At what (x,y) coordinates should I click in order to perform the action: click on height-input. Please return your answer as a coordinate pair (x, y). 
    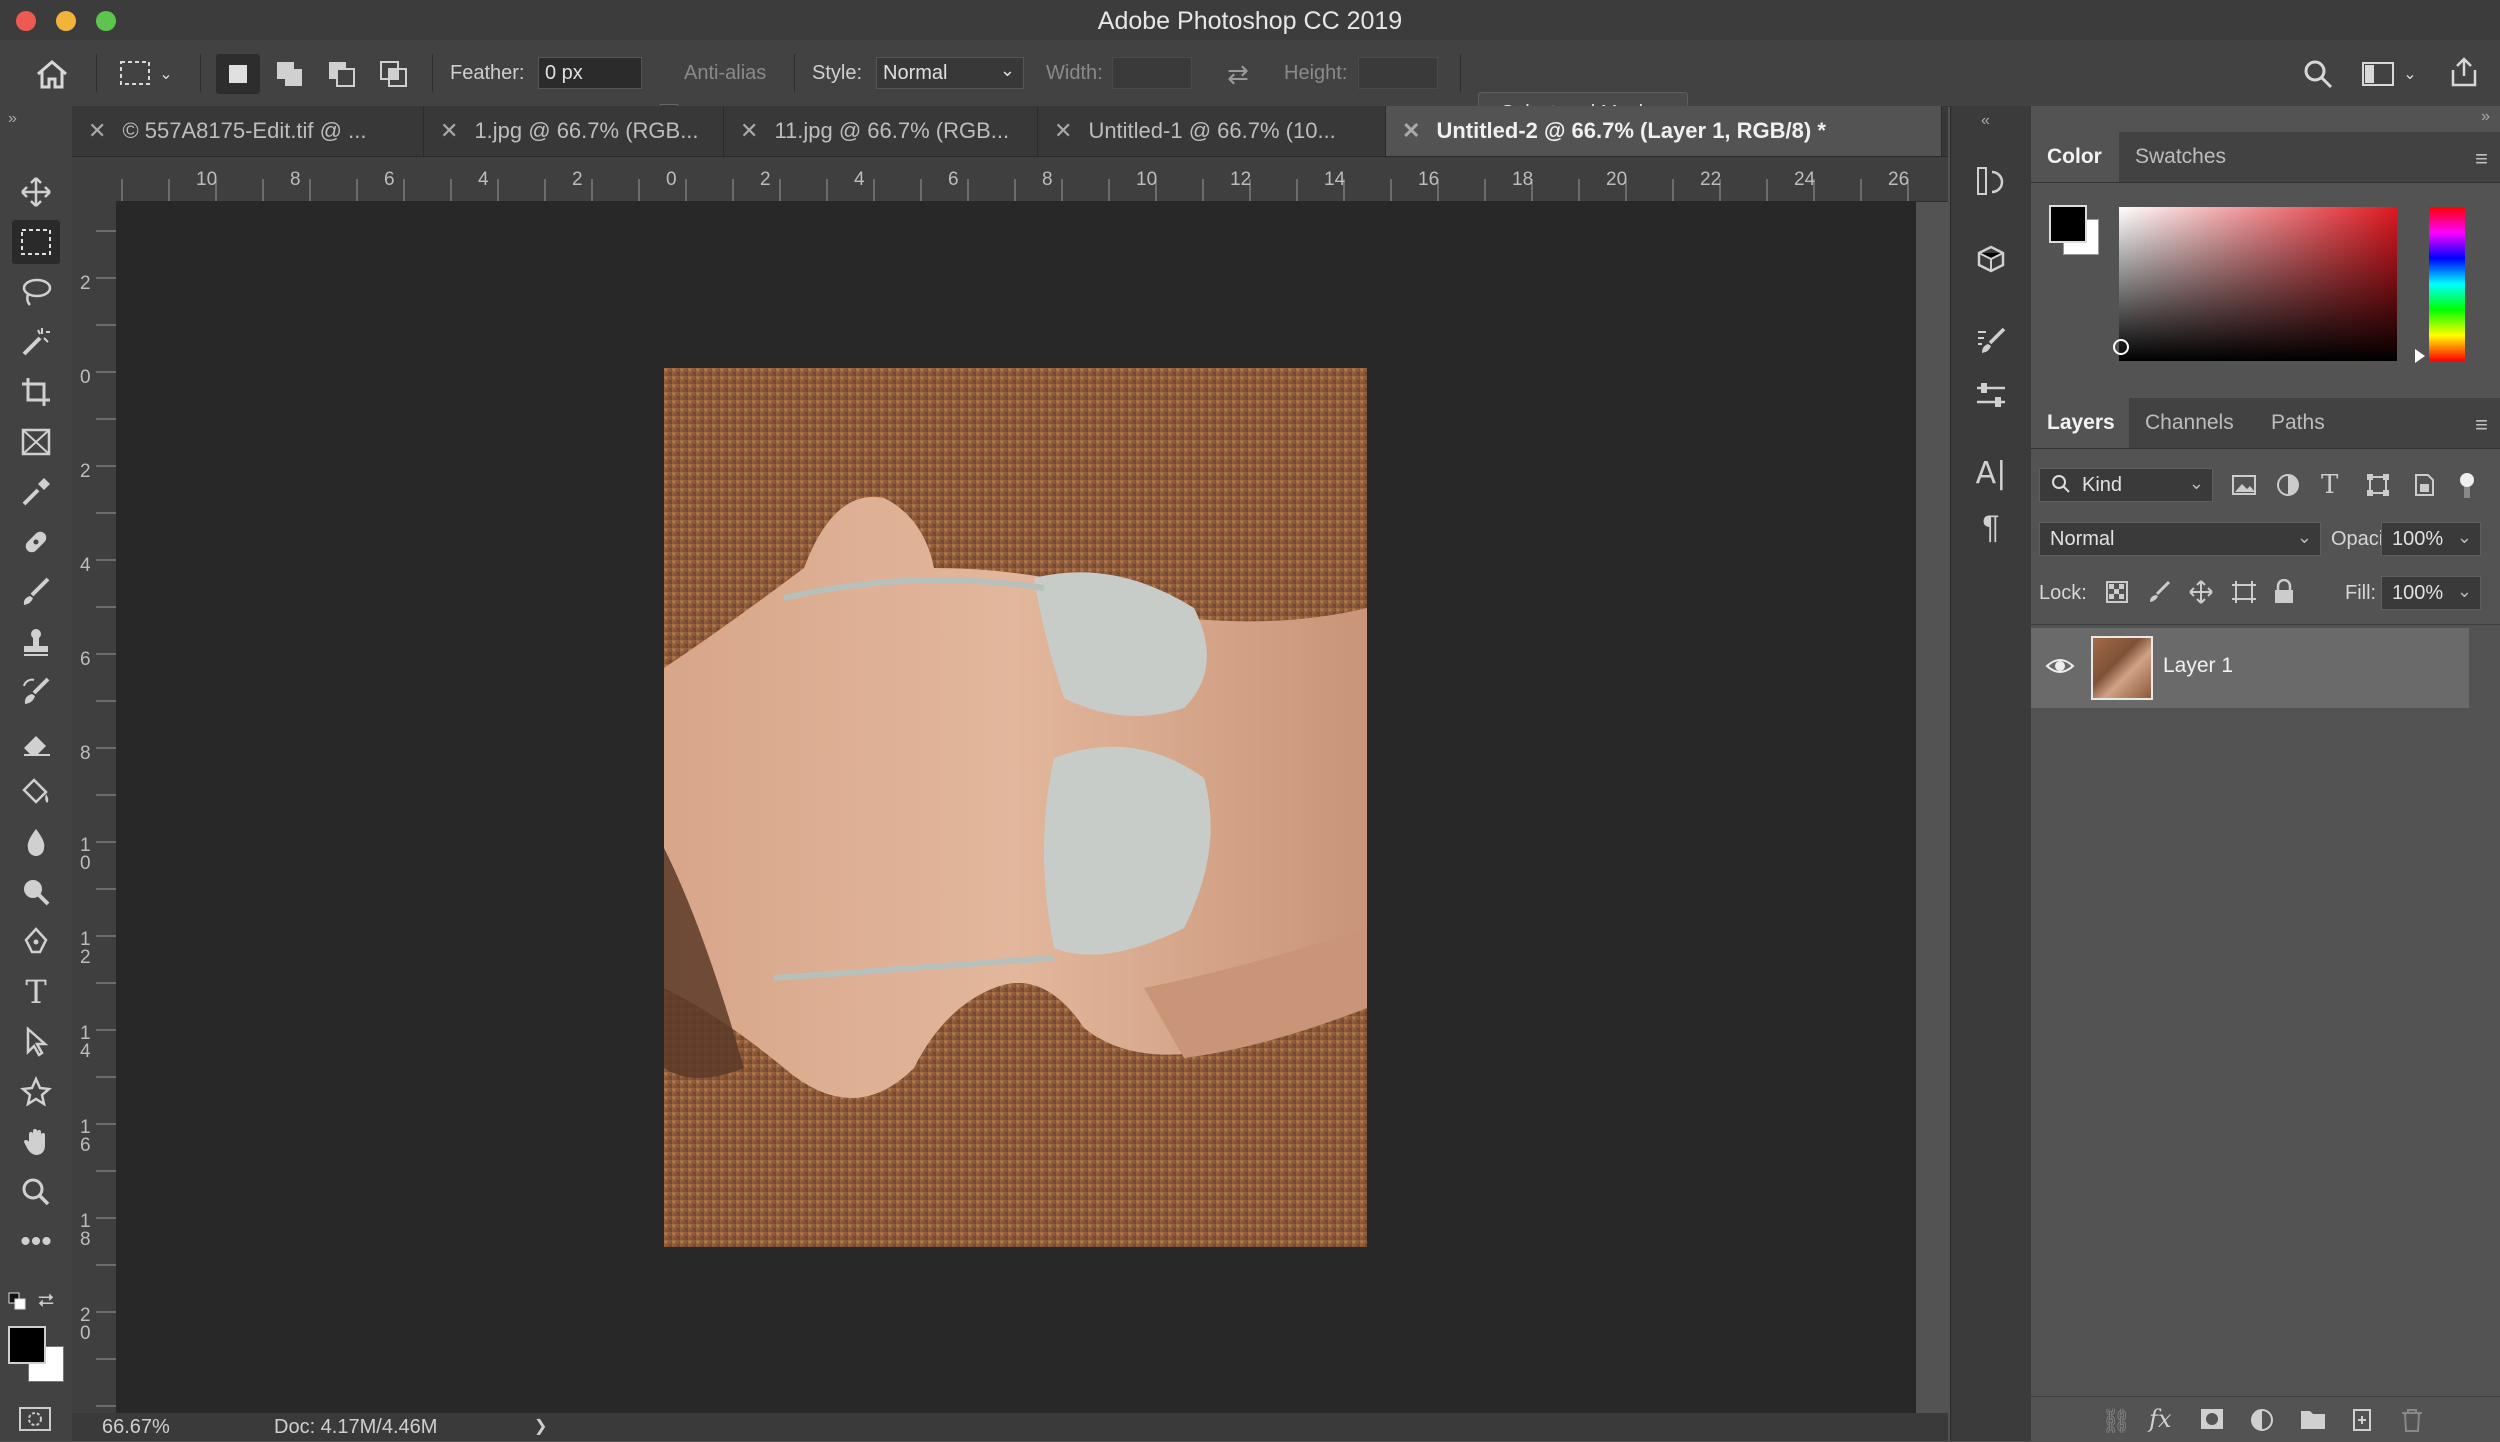
    Looking at the image, I should click on (1398, 73).